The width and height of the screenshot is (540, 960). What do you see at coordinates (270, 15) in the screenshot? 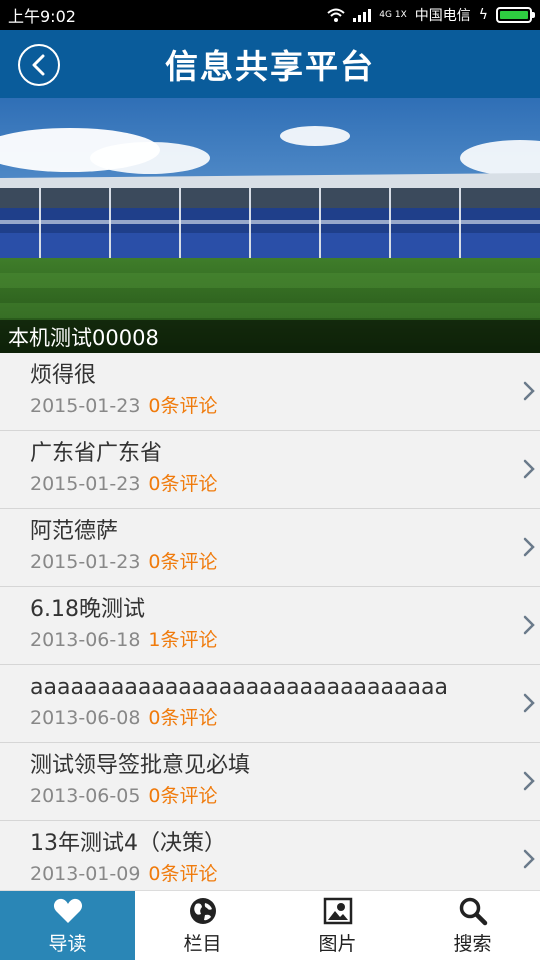
I see `status-bar: 上午9:02 4G 1X 中国电信 ϟ` at bounding box center [270, 15].